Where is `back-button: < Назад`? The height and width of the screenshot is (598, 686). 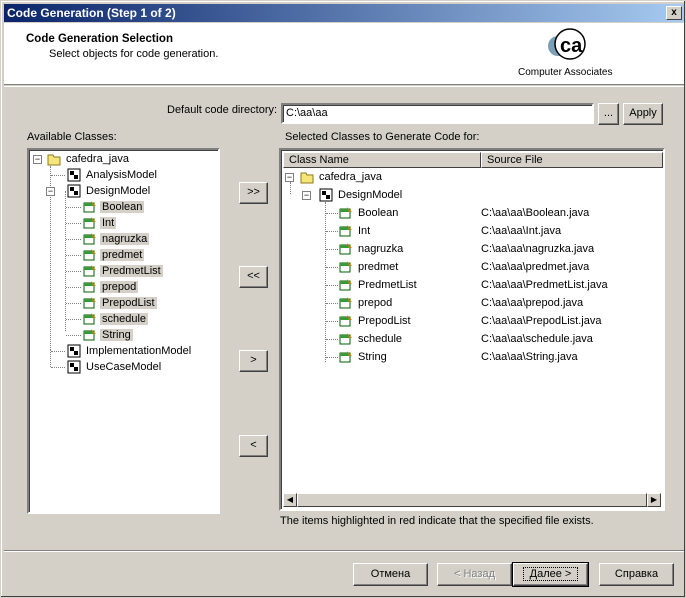
back-button: < Назад is located at coordinates (474, 574).